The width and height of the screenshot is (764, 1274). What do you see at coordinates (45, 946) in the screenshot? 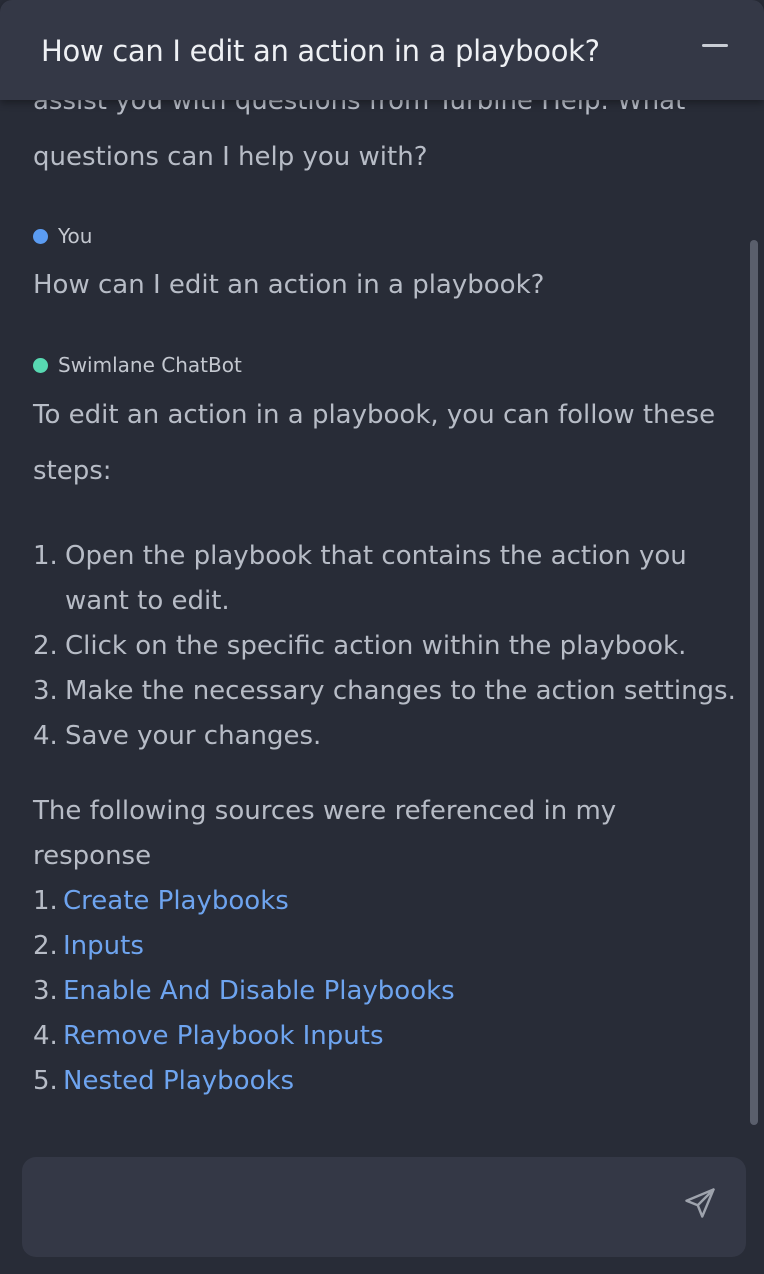
I see `source-number: 2.` at bounding box center [45, 946].